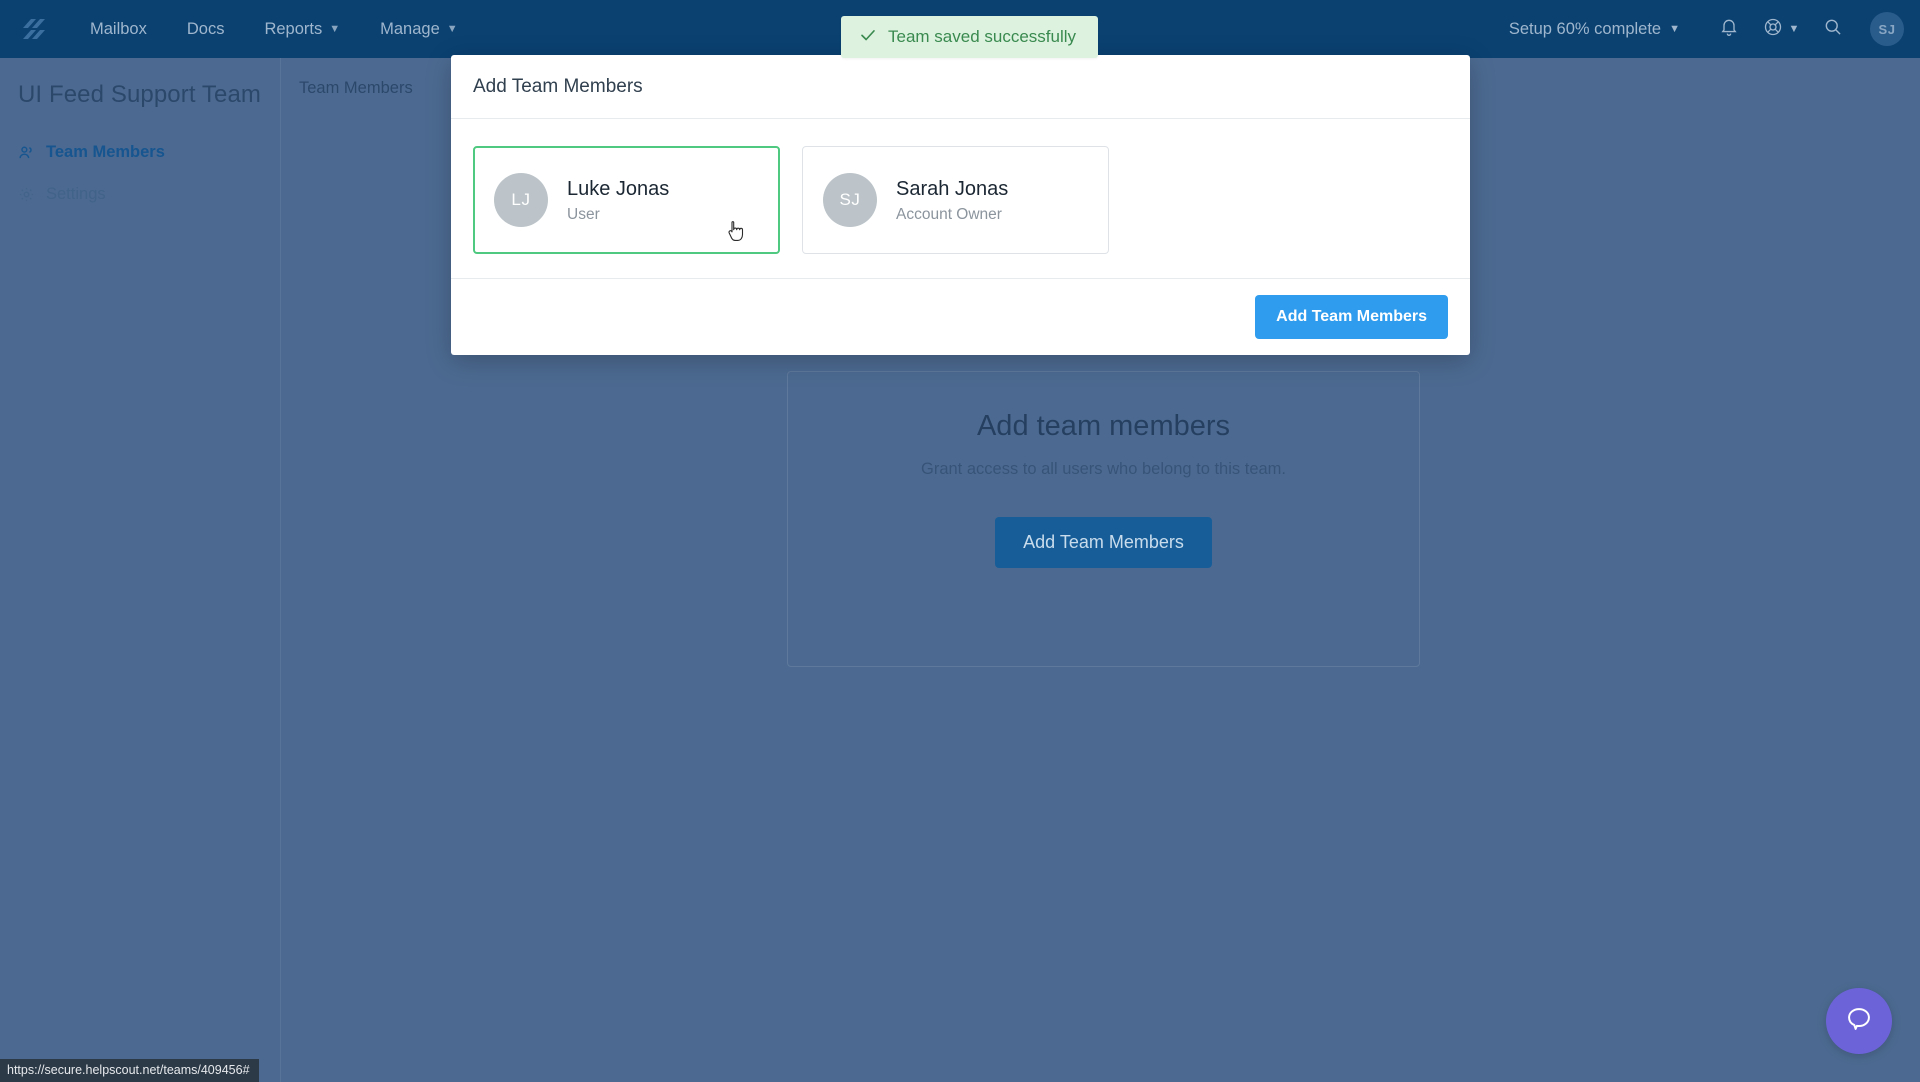 Image resolution: width=1920 pixels, height=1082 pixels. I want to click on search-button, so click(1833, 29).